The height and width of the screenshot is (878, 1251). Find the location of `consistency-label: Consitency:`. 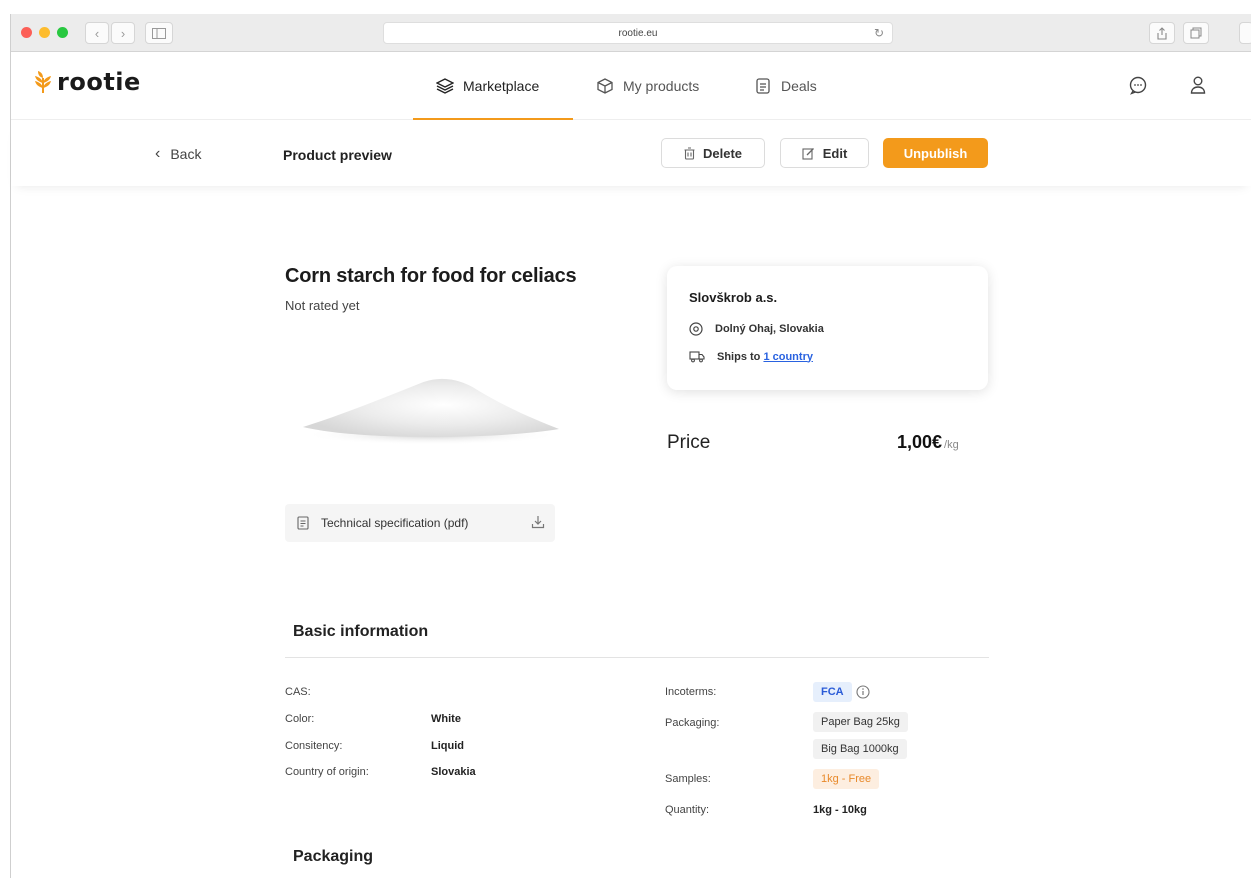

consistency-label: Consitency: is located at coordinates (314, 746).